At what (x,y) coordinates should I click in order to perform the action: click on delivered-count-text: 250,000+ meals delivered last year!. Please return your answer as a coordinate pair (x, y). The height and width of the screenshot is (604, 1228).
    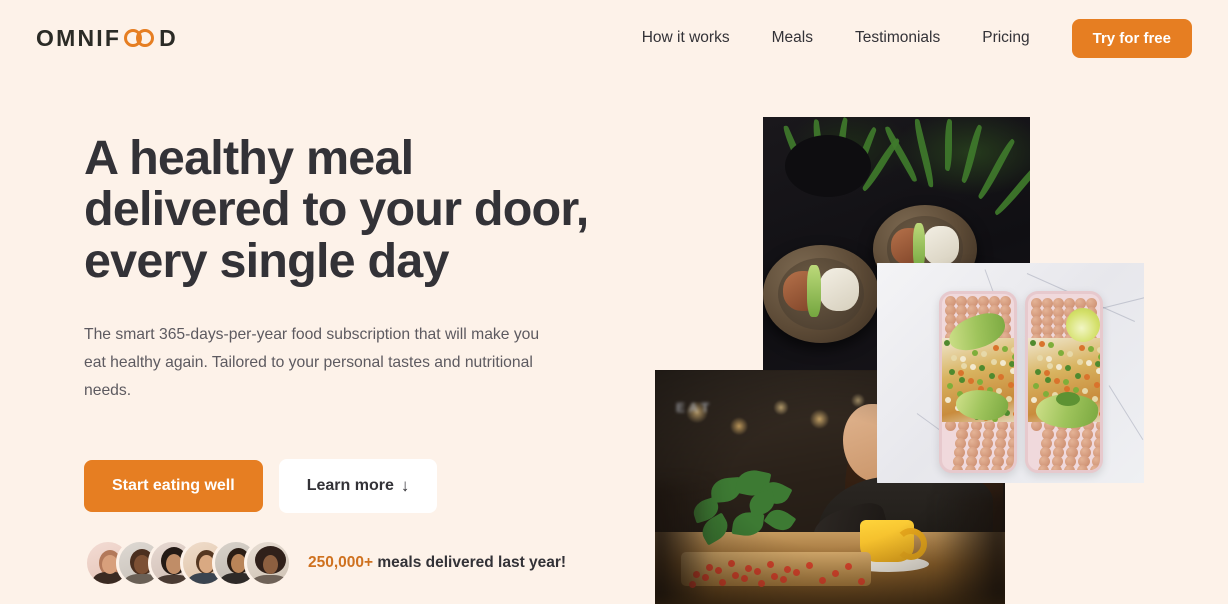
    Looking at the image, I should click on (437, 563).